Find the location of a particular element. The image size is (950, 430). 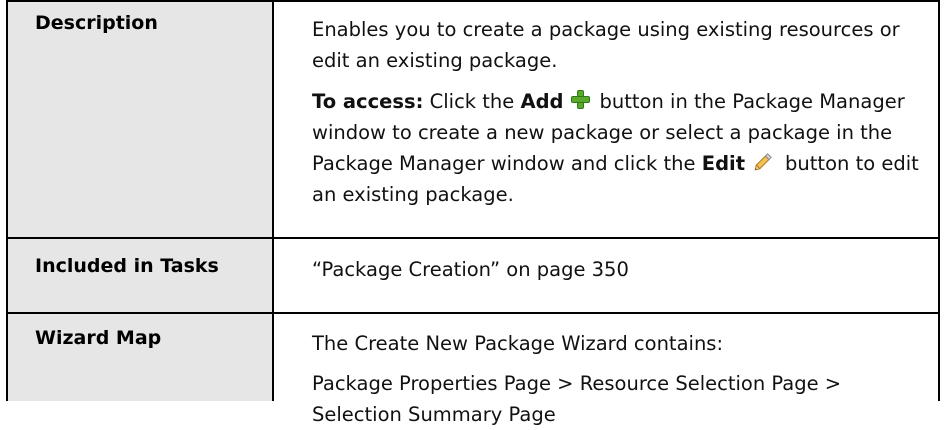

add-label: Add is located at coordinates (542, 101).